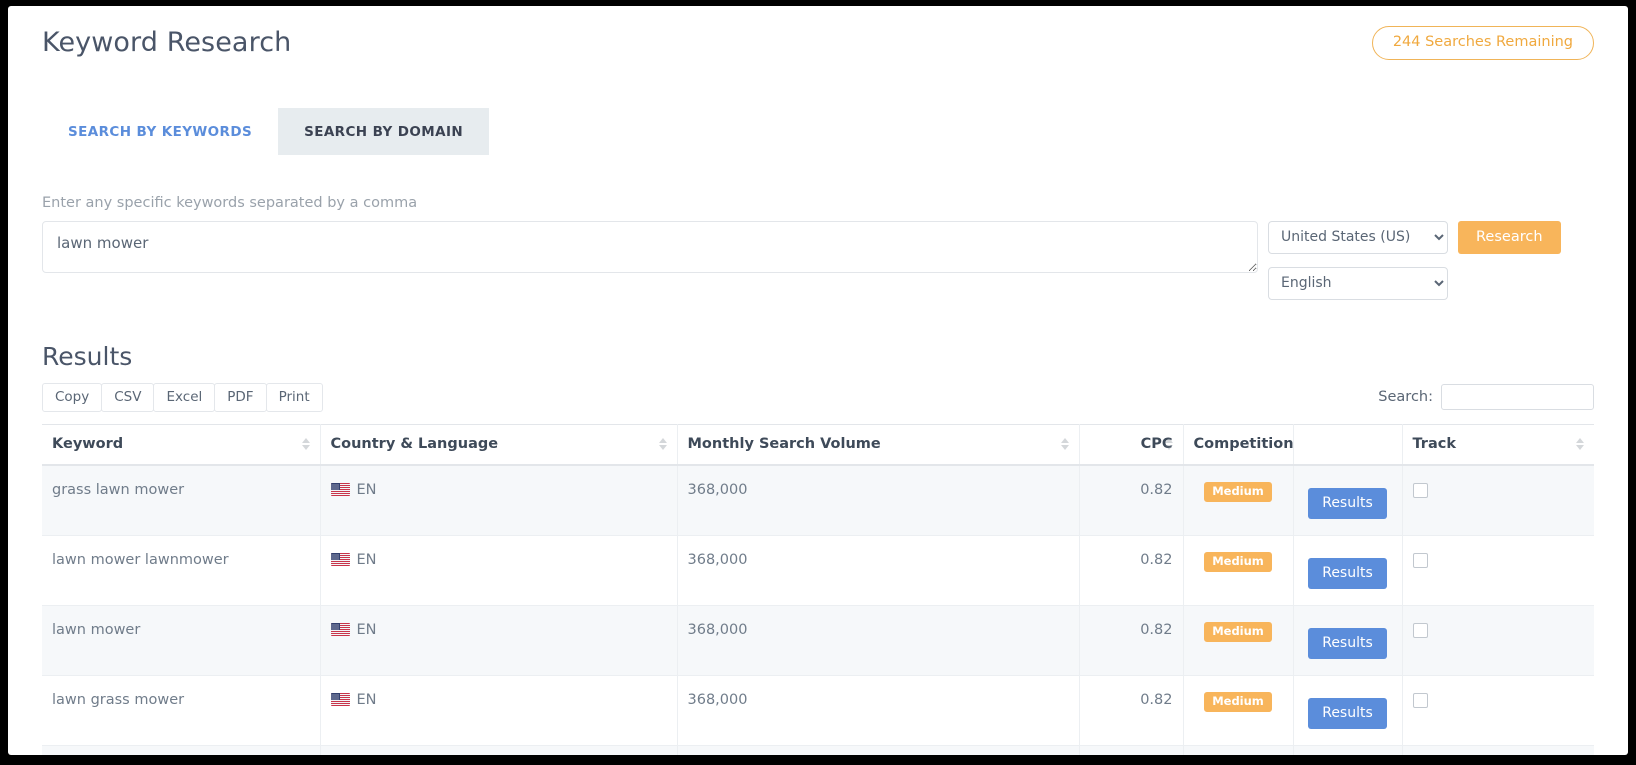 The image size is (1636, 765). What do you see at coordinates (1131, 444) in the screenshot?
I see `col-header-cpc: CPC` at bounding box center [1131, 444].